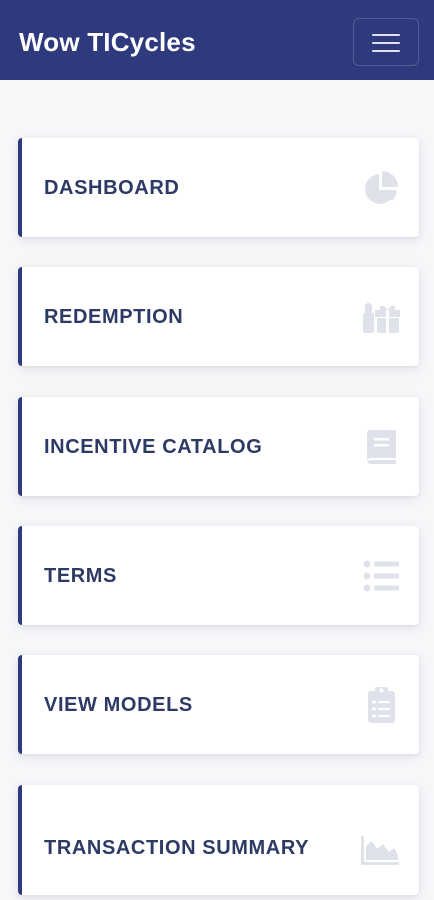 This screenshot has width=434, height=900. I want to click on pie-chart-icon, so click(381, 188).